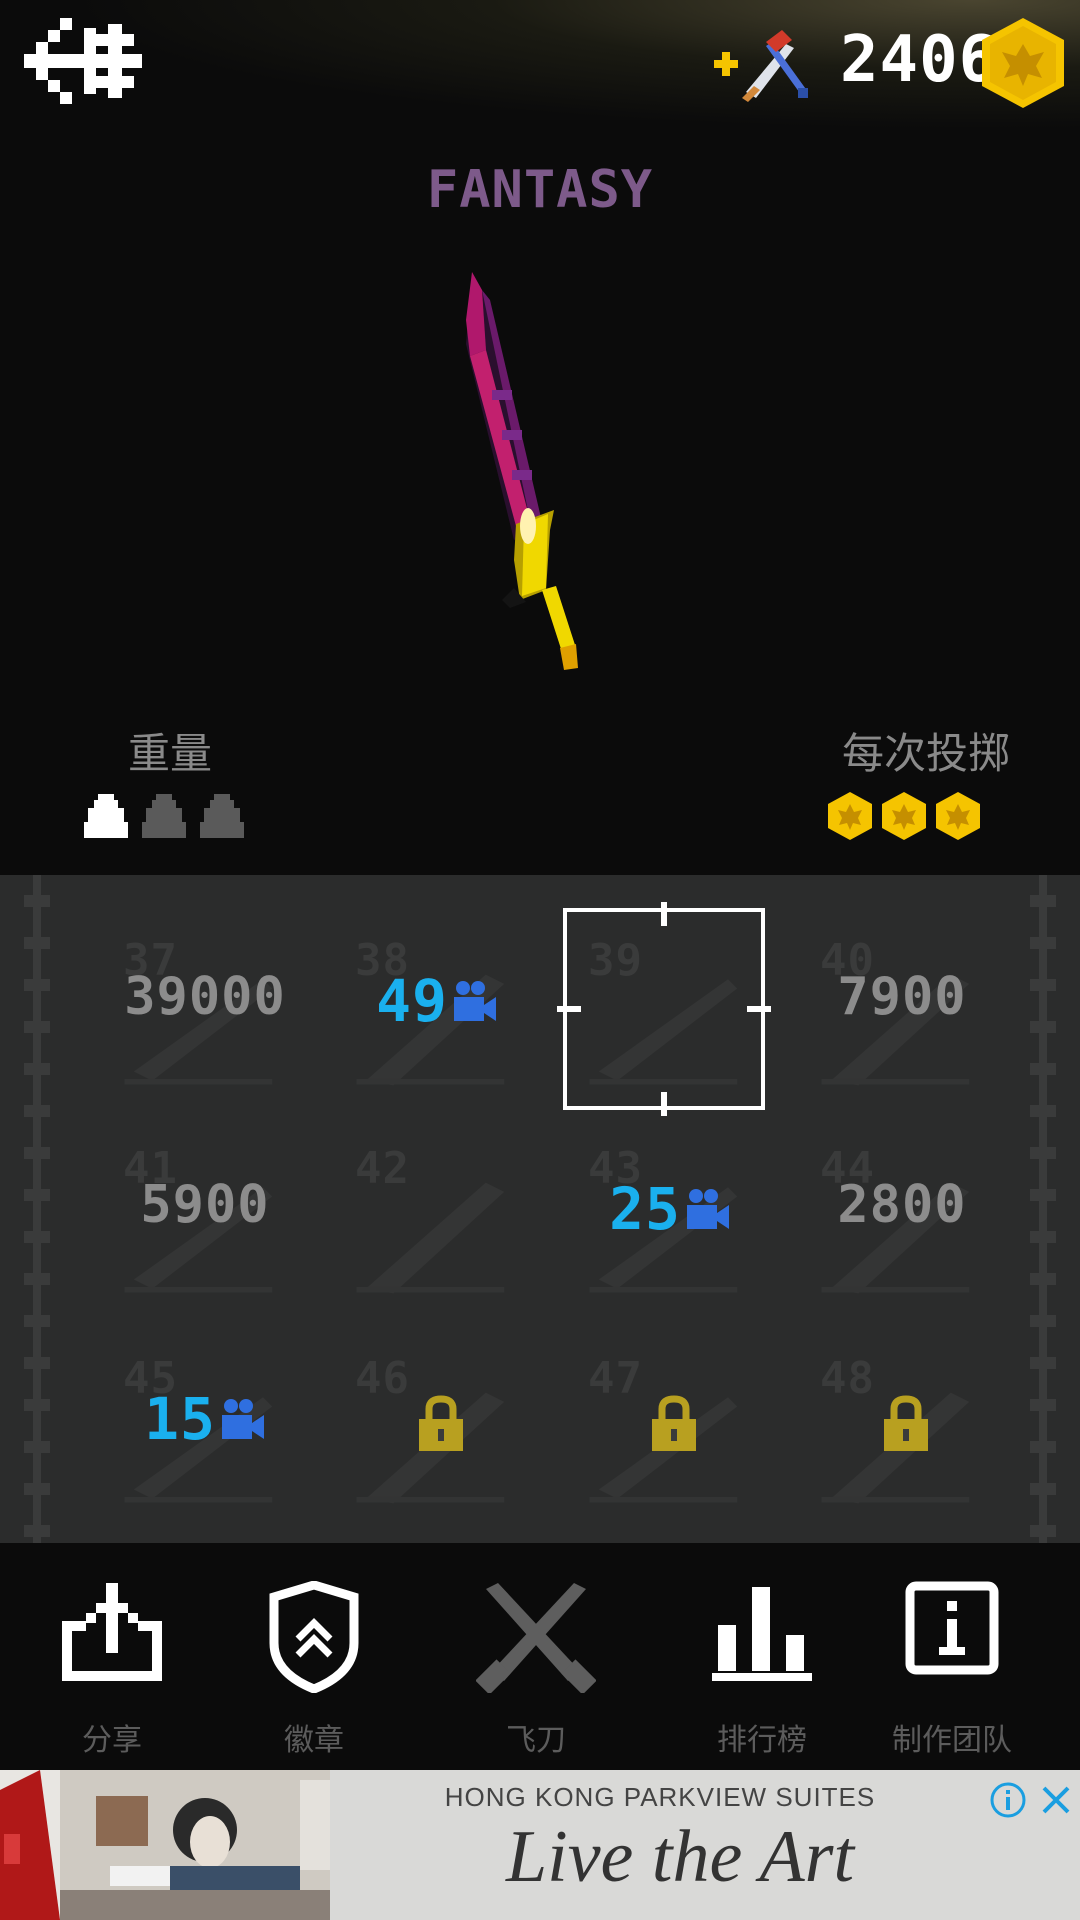 The height and width of the screenshot is (1920, 1080). I want to click on badges-label: 徽章, so click(314, 1740).